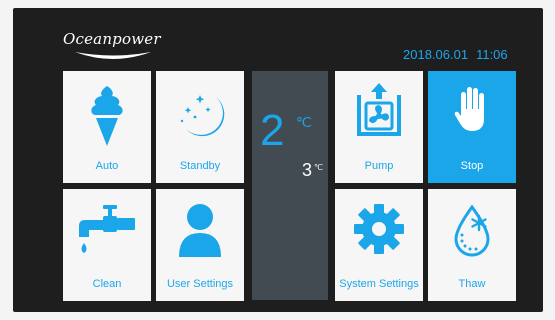 The width and height of the screenshot is (555, 320). What do you see at coordinates (200, 230) in the screenshot?
I see `user-icon` at bounding box center [200, 230].